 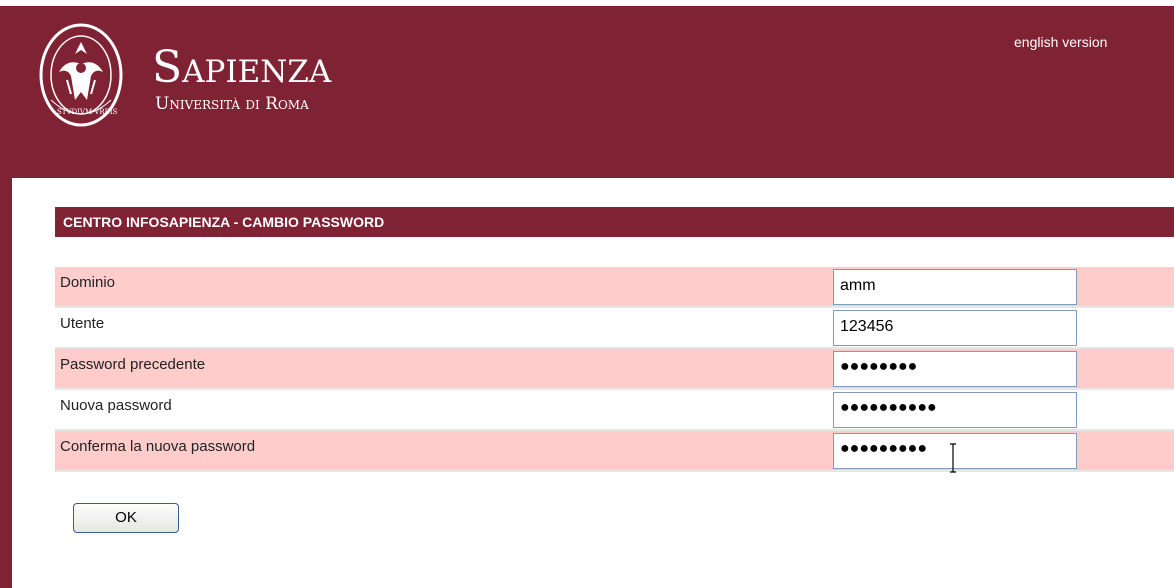 What do you see at coordinates (158, 446) in the screenshot?
I see `conferma-password-label: Conferma la nuova password` at bounding box center [158, 446].